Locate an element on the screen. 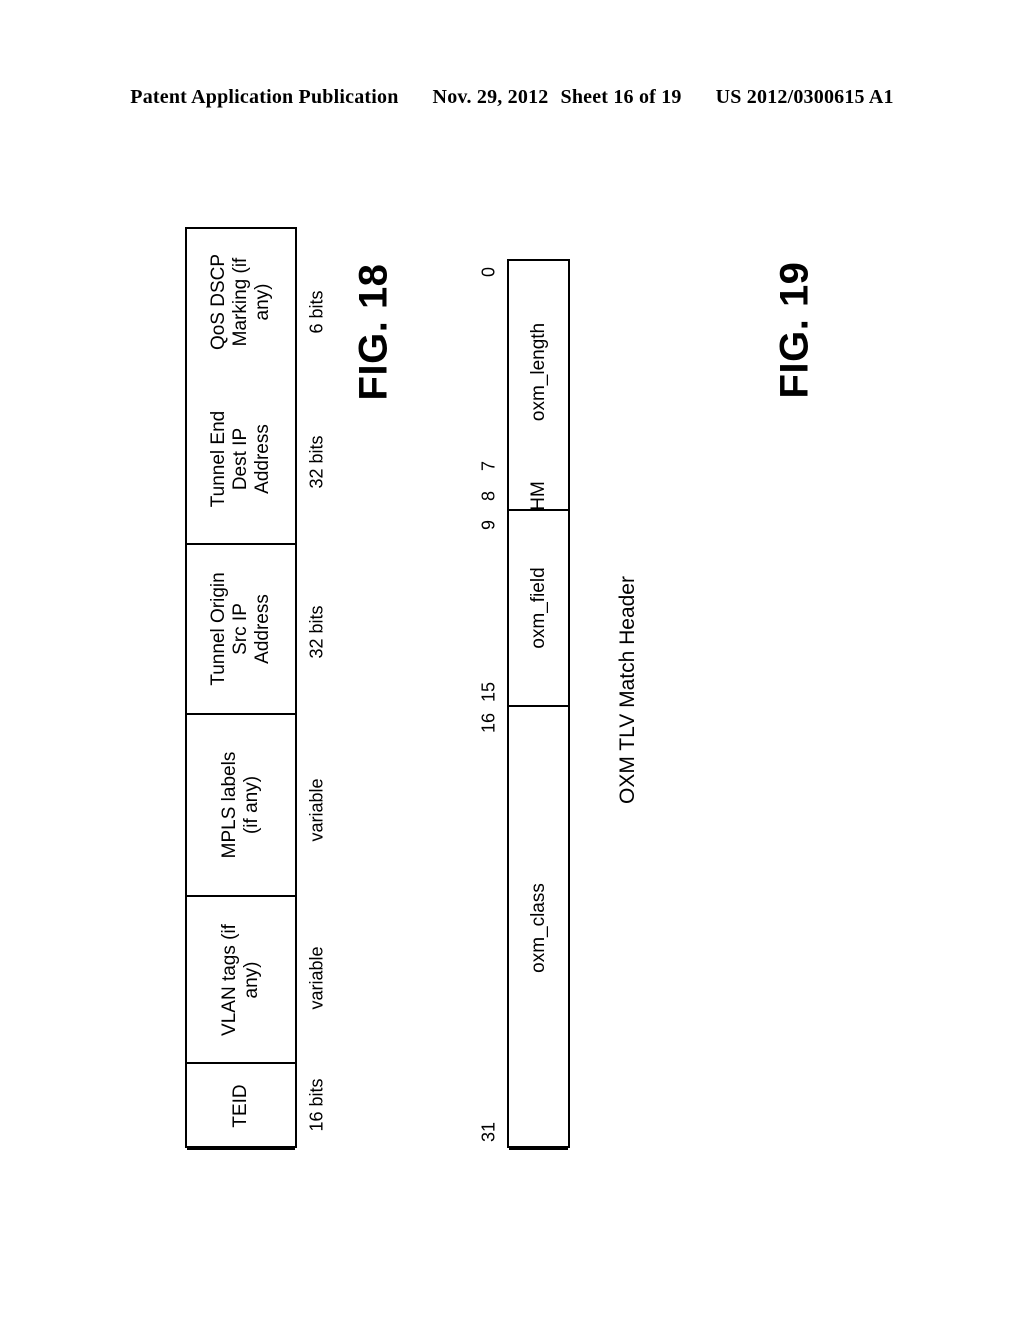 The width and height of the screenshot is (1024, 1320). fig19-oxm-tlv-match-header-box: oxm_class oxm_field HM oxm_length is located at coordinates (538, 704).